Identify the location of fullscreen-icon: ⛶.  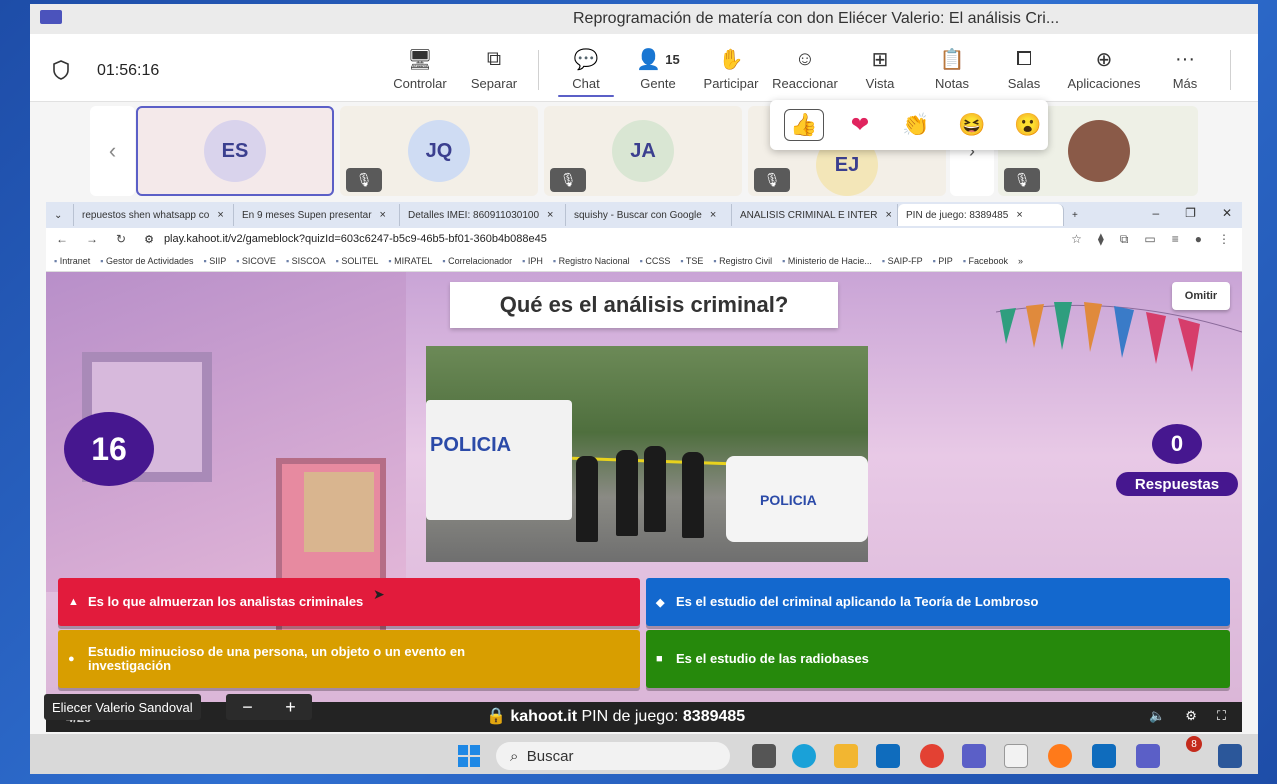
(1221, 716).